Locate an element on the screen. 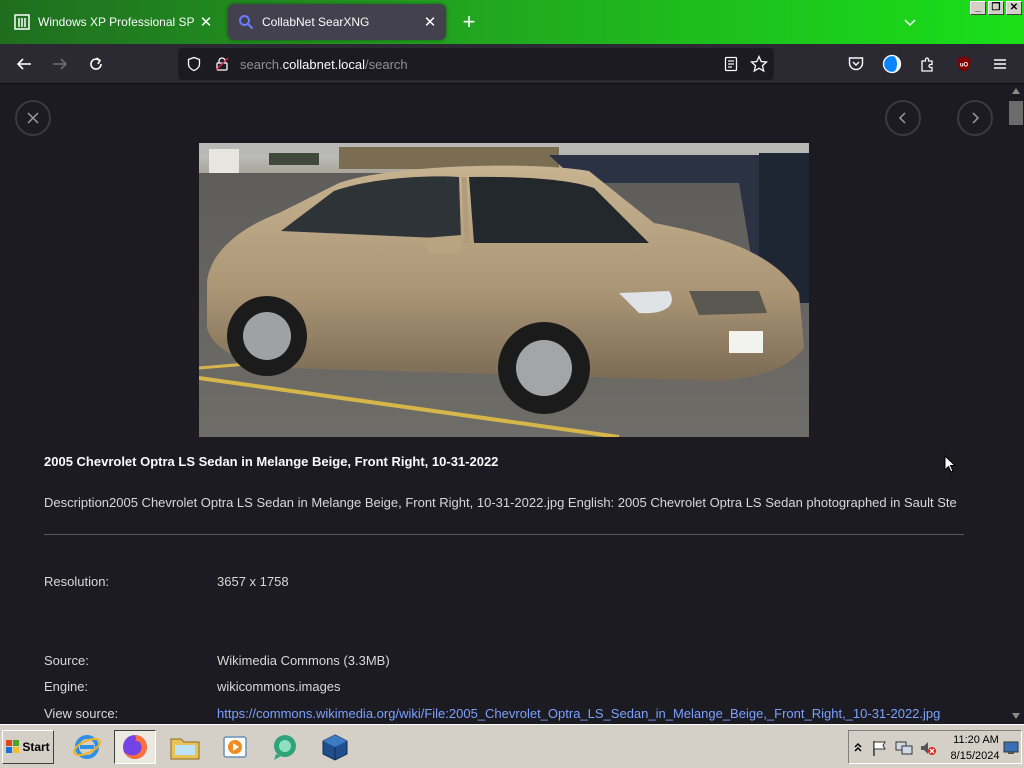  internet-explorer-launcher is located at coordinates (87, 747).